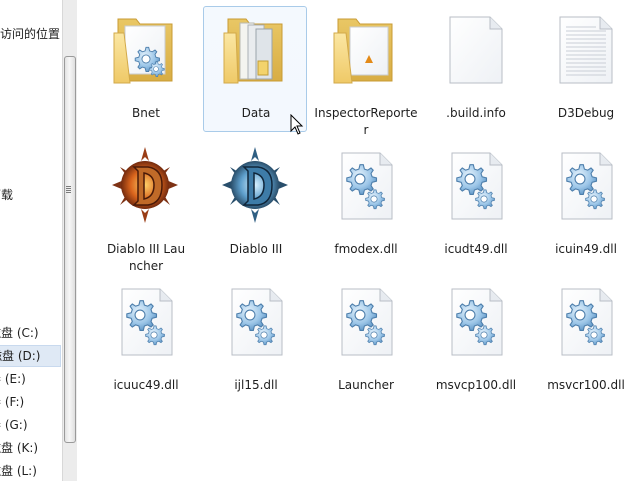 This screenshot has width=640, height=481. What do you see at coordinates (586, 113) in the screenshot?
I see `file-name: D3Debug` at bounding box center [586, 113].